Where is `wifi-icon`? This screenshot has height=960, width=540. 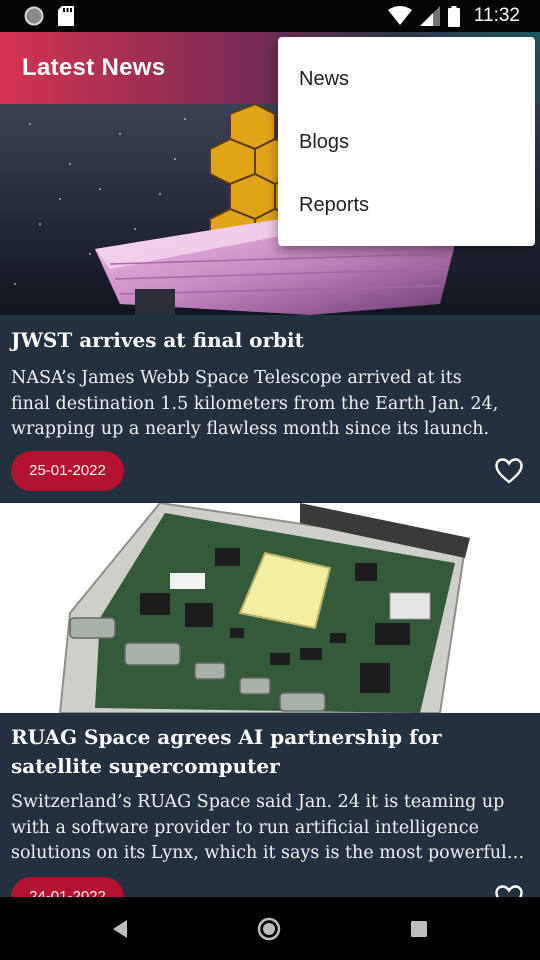 wifi-icon is located at coordinates (399, 15).